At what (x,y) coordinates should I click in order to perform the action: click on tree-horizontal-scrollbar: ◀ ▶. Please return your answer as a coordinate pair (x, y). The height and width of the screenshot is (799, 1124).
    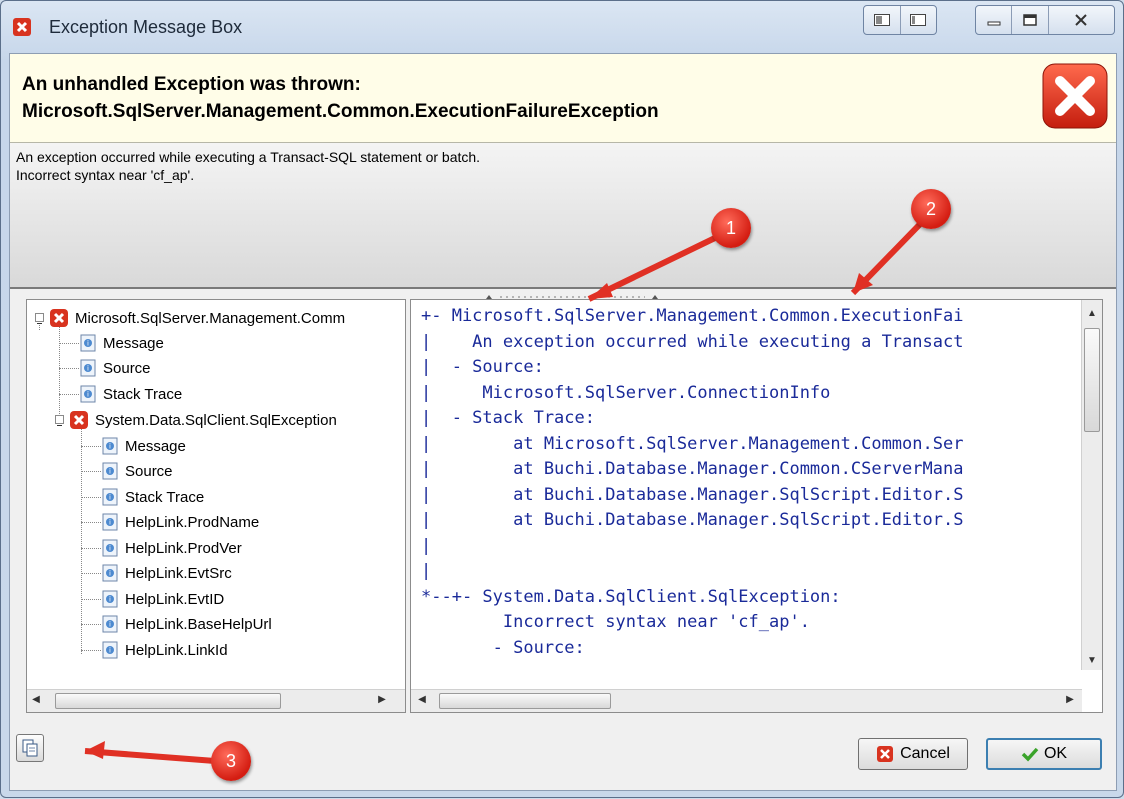
    Looking at the image, I should click on (216, 700).